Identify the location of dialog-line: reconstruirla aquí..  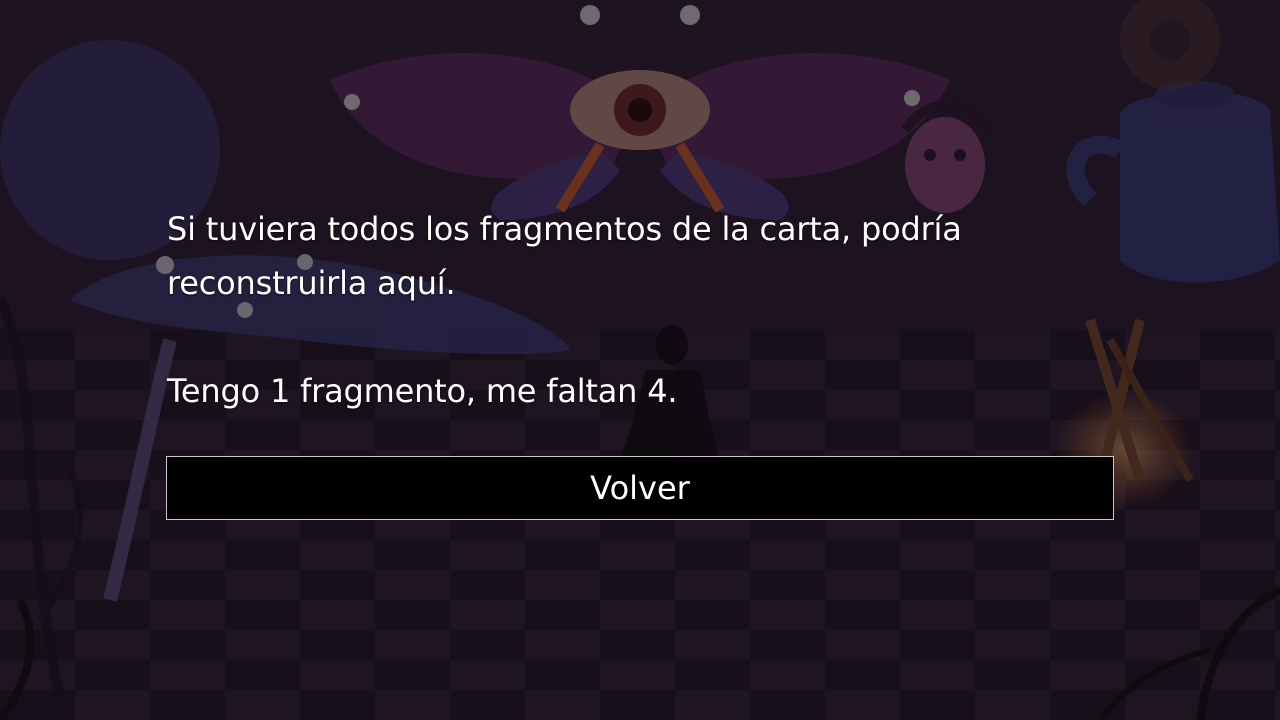
(311, 283).